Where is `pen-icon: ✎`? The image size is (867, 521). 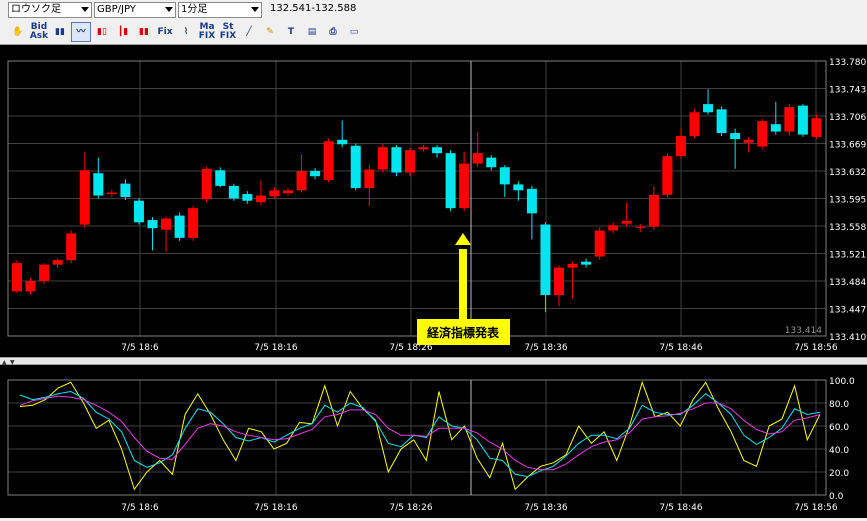
pen-icon: ✎ is located at coordinates (270, 32).